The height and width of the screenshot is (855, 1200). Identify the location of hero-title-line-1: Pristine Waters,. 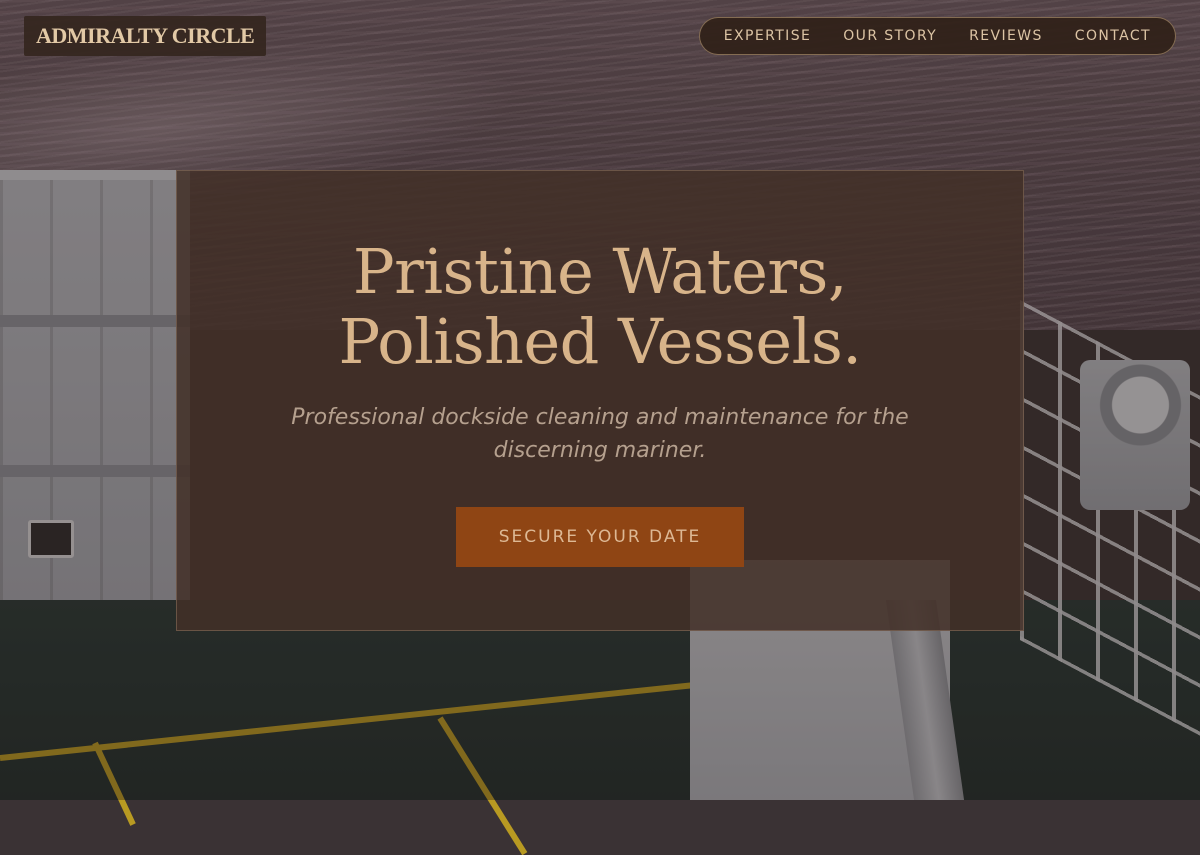
(600, 271).